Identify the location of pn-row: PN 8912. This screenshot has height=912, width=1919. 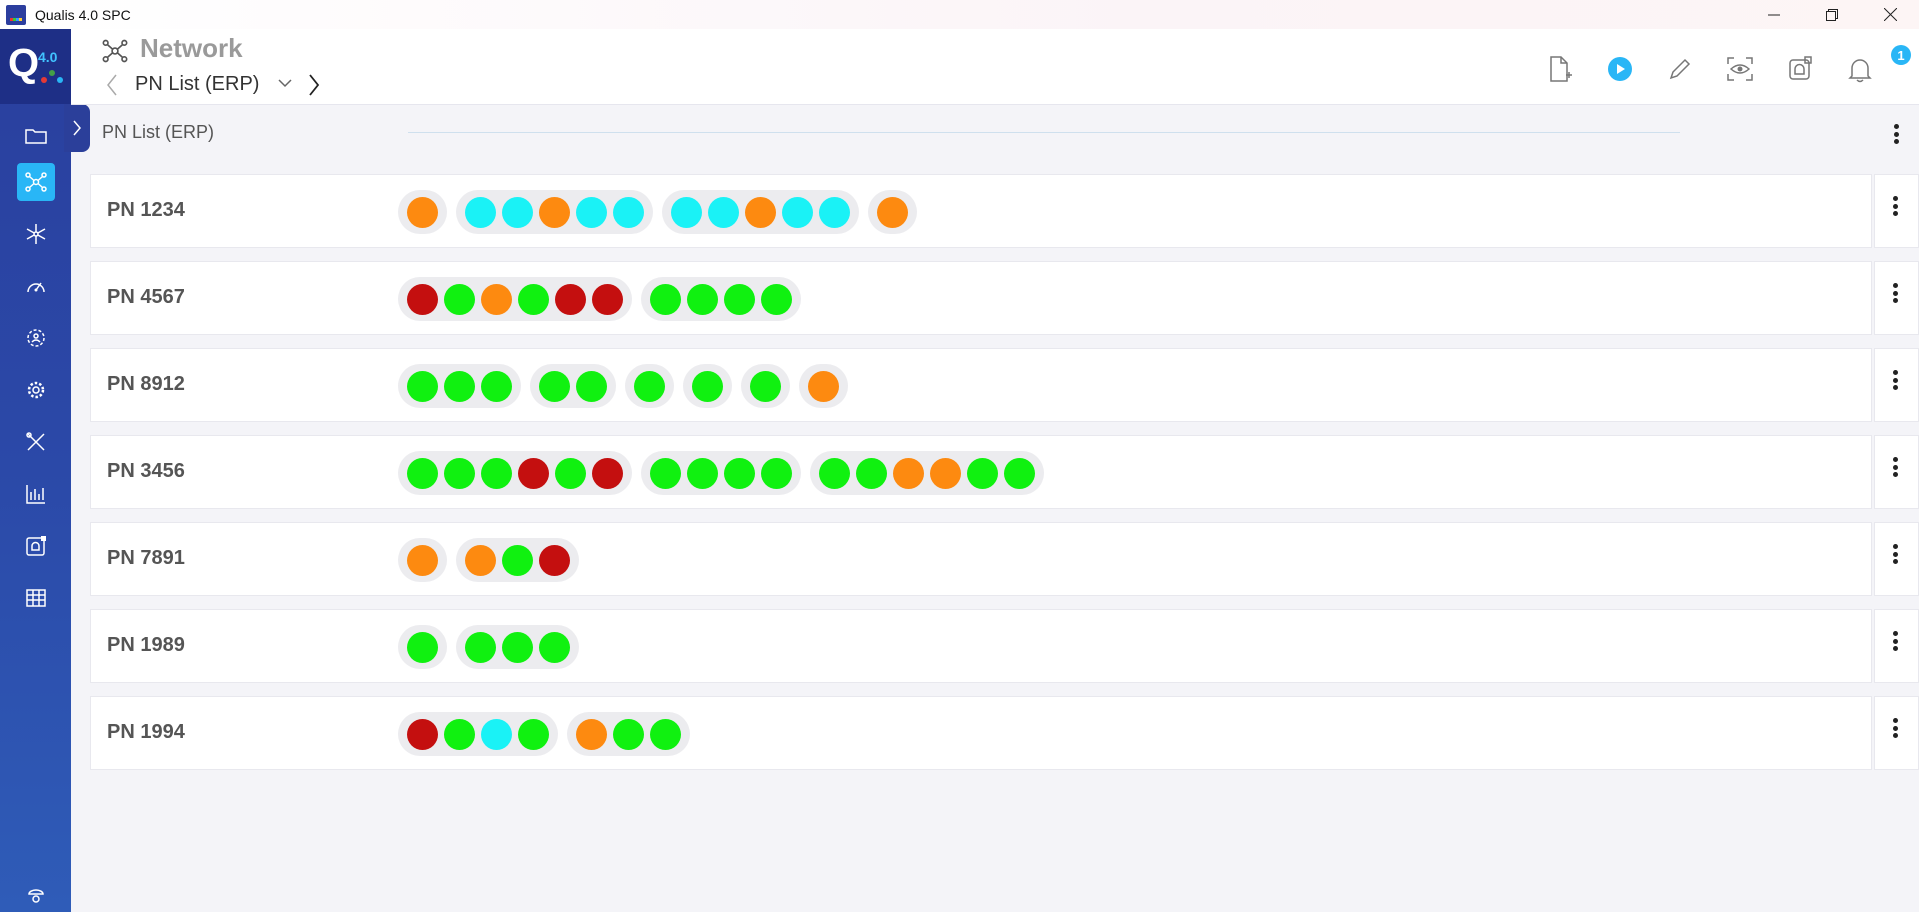
(981, 385).